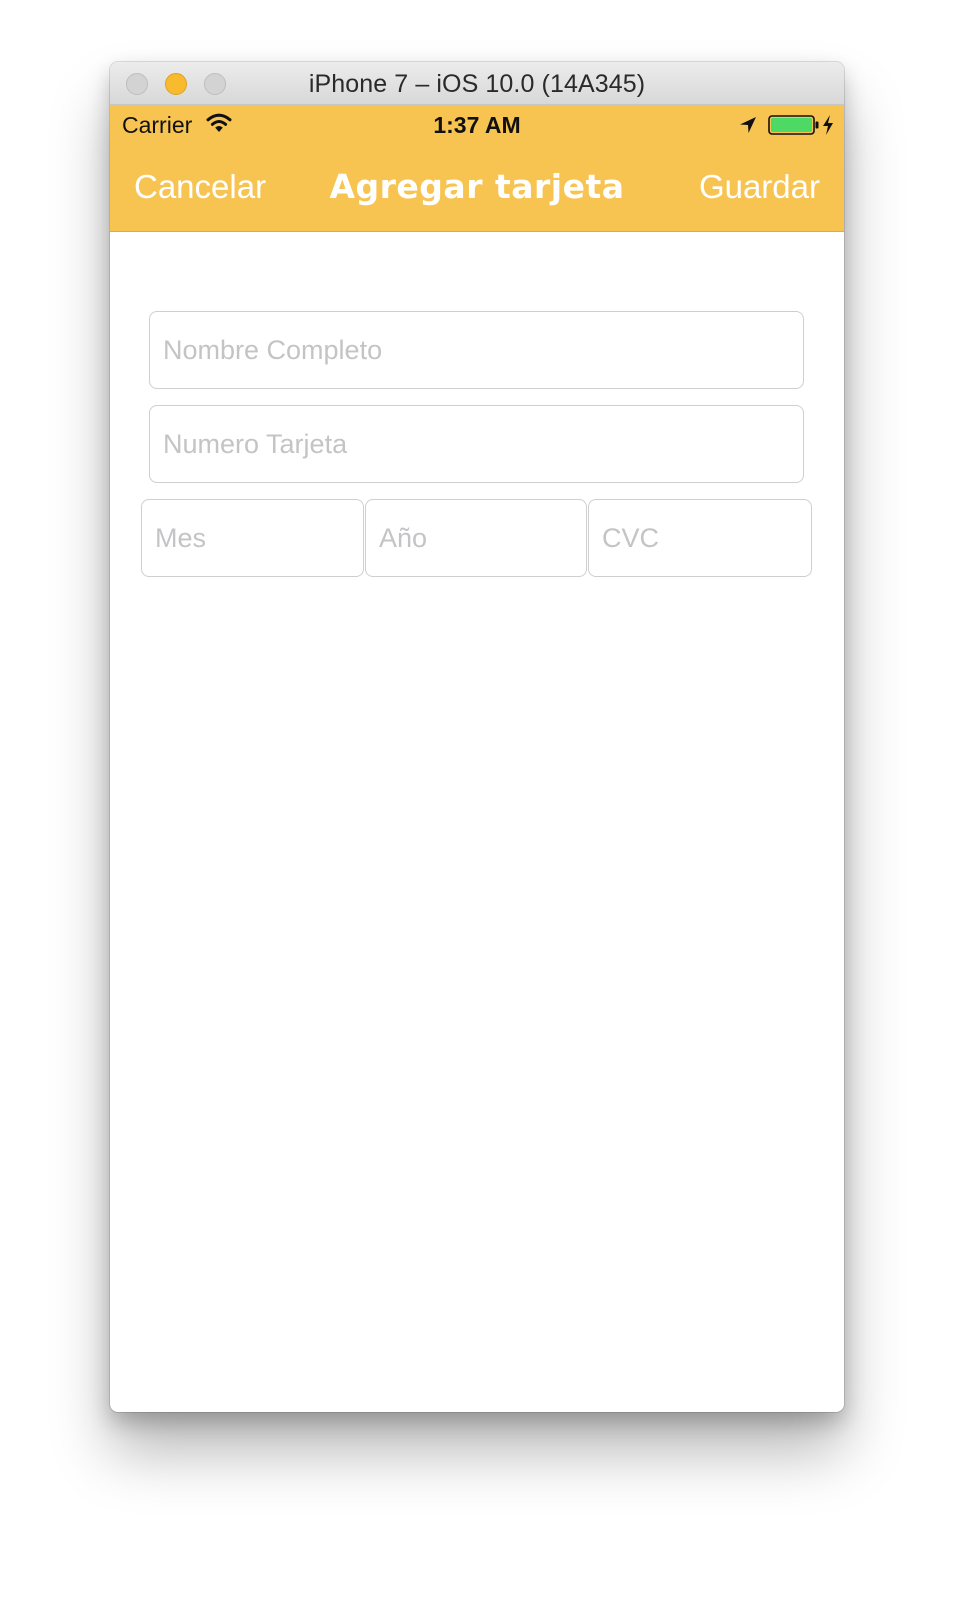  I want to click on card-number-field, so click(476, 444).